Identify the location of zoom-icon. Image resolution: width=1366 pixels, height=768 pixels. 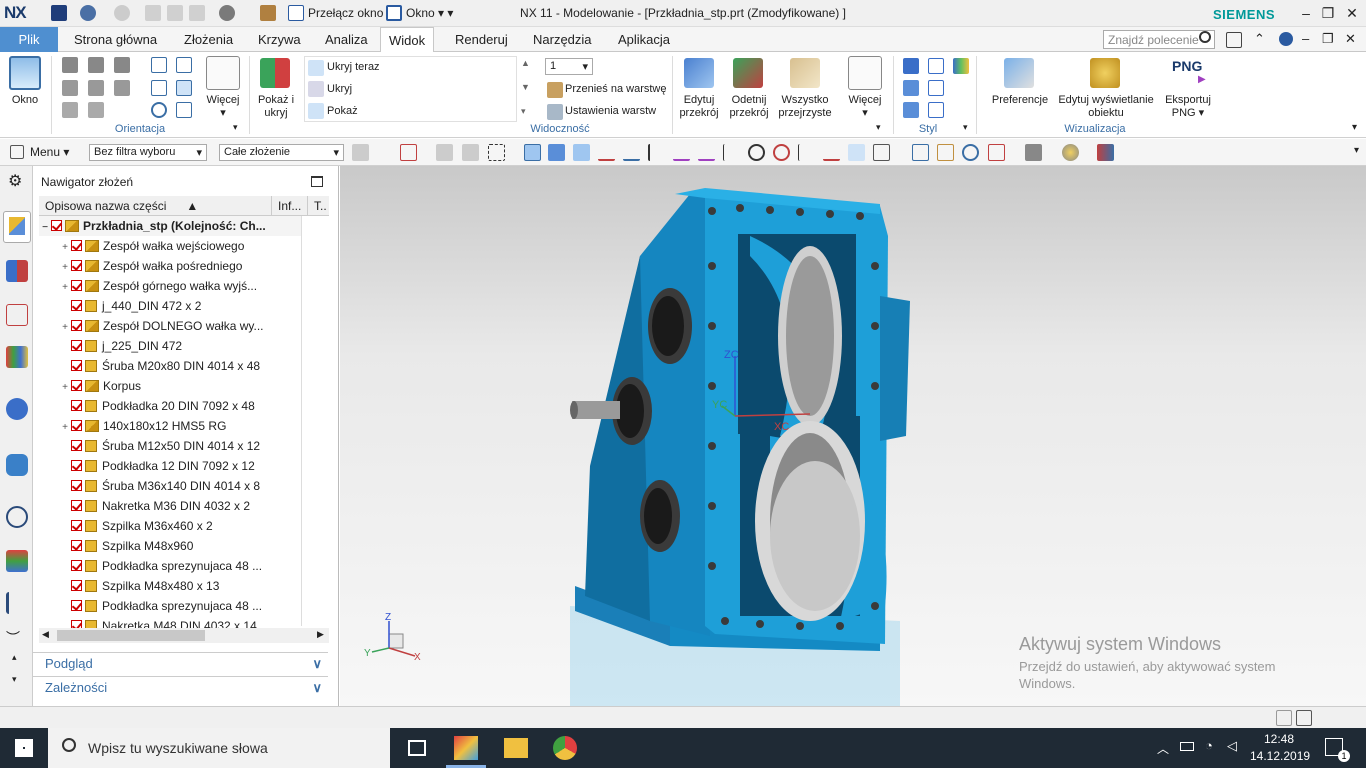
(184, 65).